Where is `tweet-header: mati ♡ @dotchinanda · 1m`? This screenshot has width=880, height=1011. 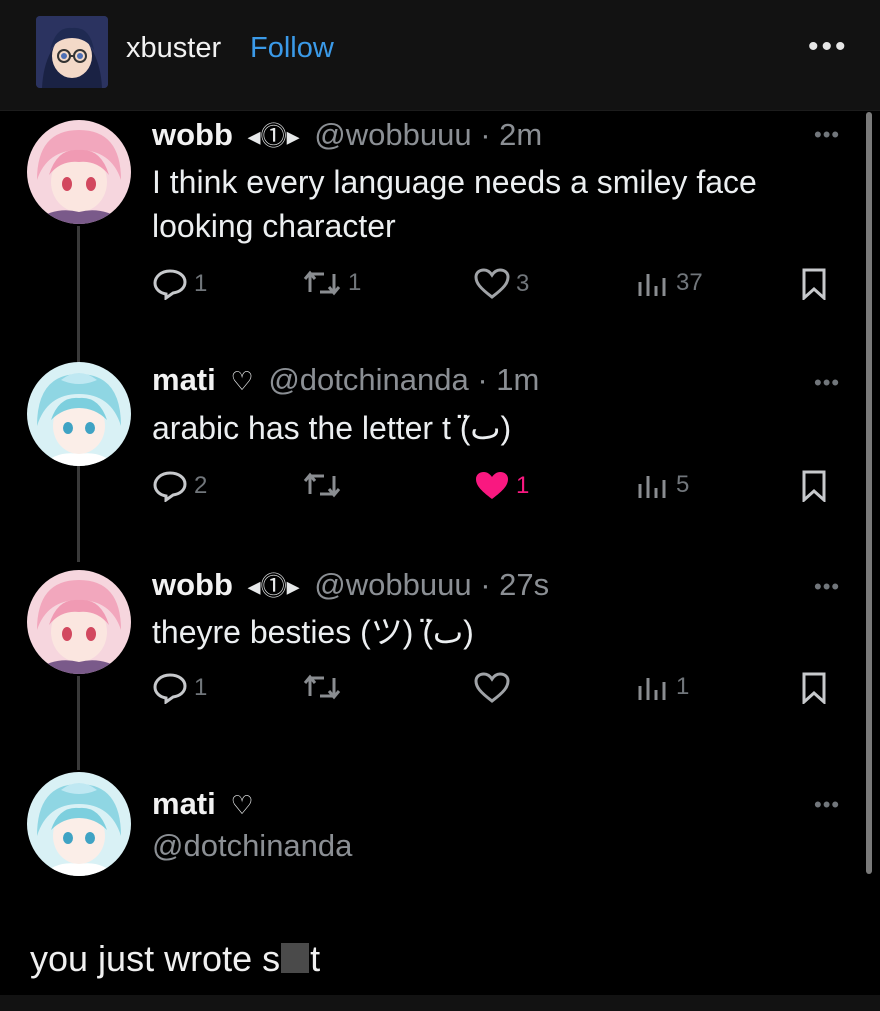
tweet-header: mati ♡ @dotchinanda · 1m is located at coordinates (345, 380).